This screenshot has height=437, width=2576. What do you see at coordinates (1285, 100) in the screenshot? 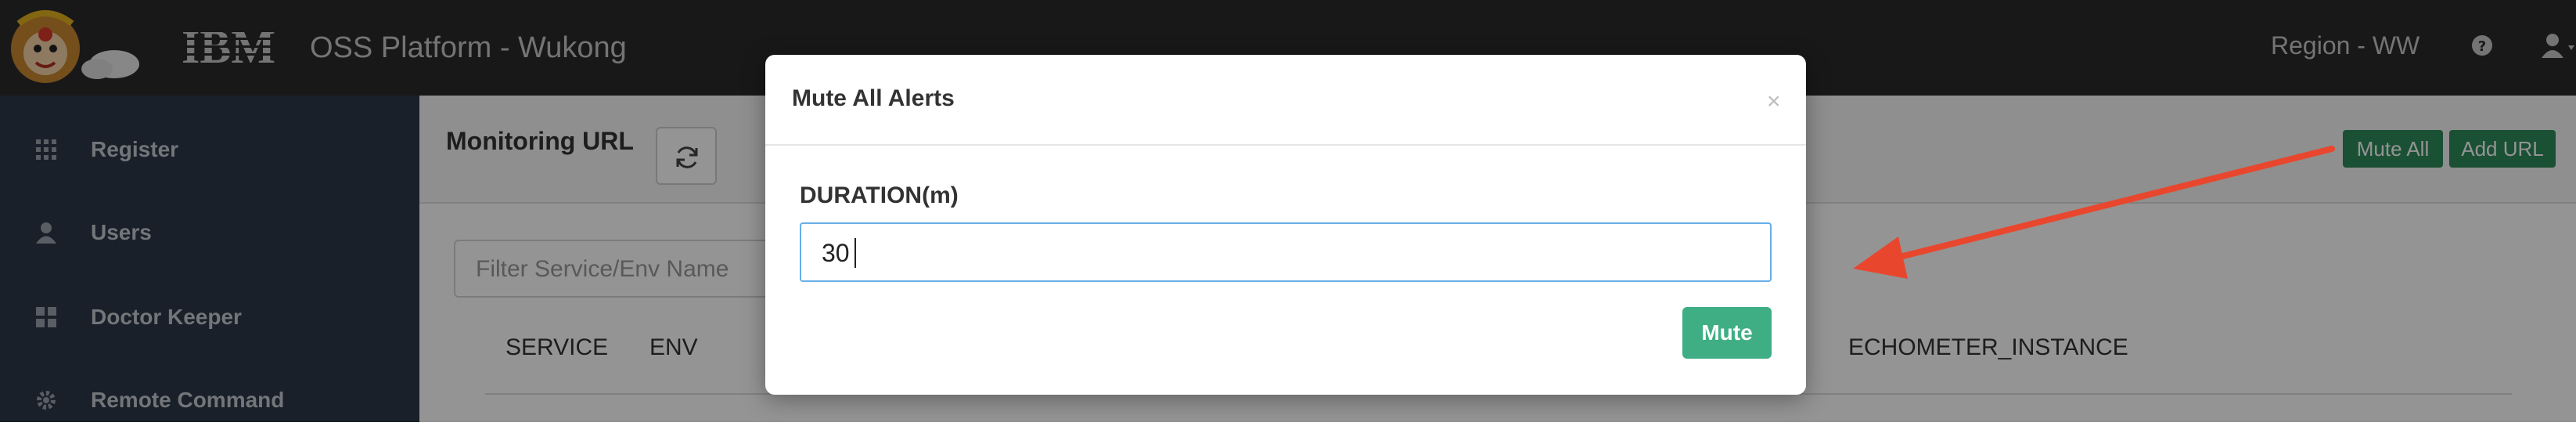
I see `modal-header: Mute All Alerts ×` at bounding box center [1285, 100].